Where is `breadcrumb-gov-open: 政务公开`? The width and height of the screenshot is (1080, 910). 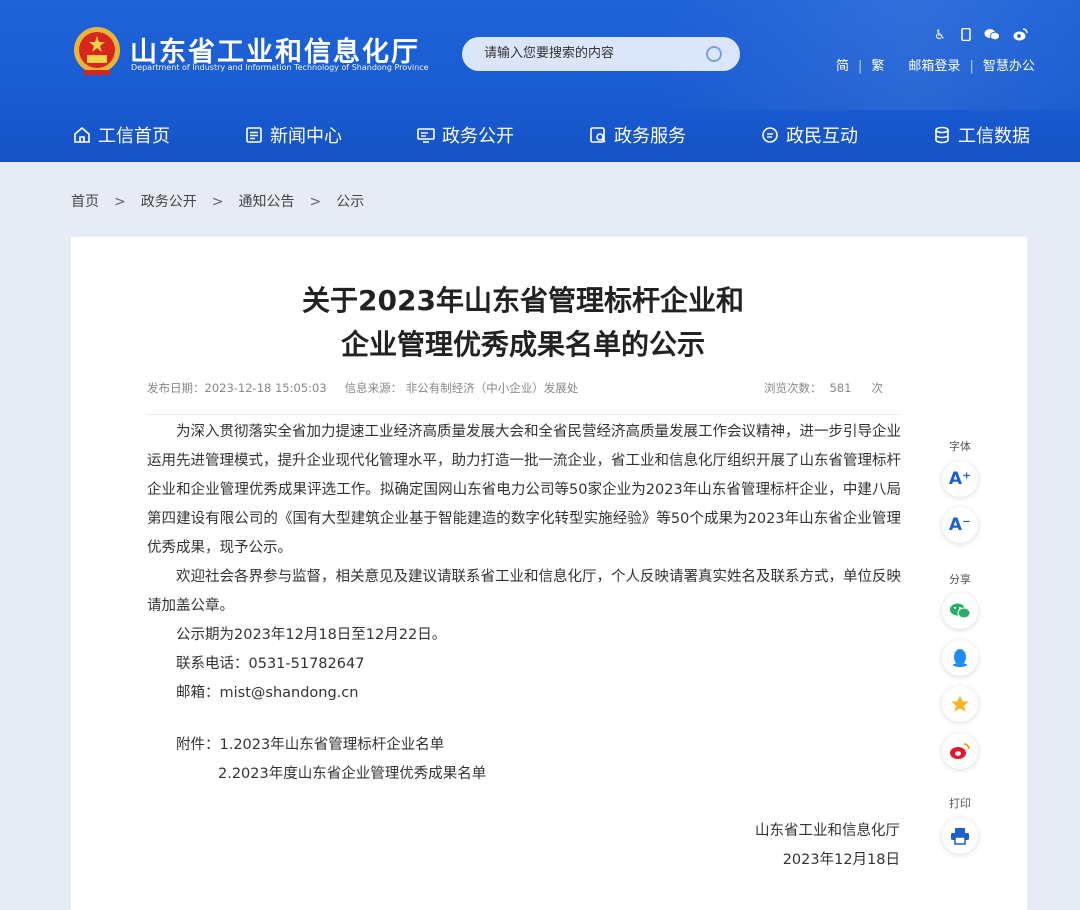
breadcrumb-gov-open: 政务公开 is located at coordinates (169, 201).